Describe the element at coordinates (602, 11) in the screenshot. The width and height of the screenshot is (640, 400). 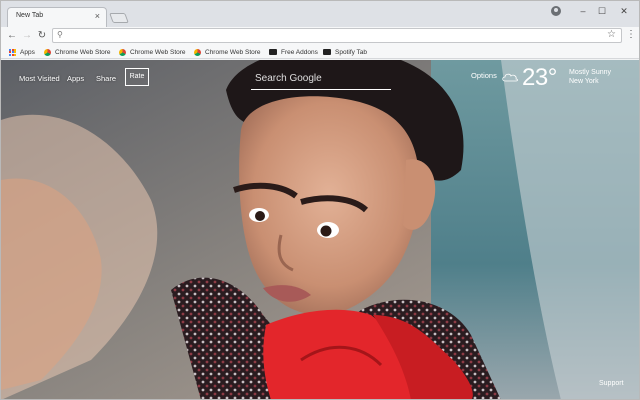
I see `maximize-icon: ☐` at that location.